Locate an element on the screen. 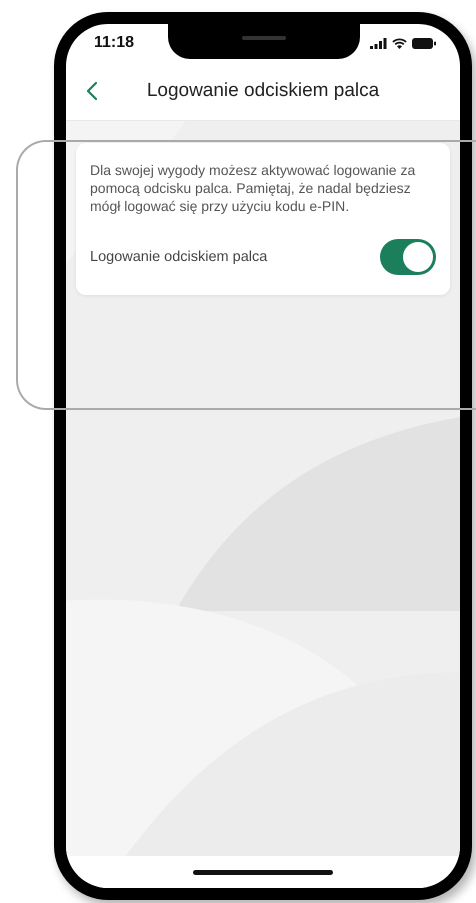 This screenshot has width=476, height=903. battery-icon is located at coordinates (424, 43).